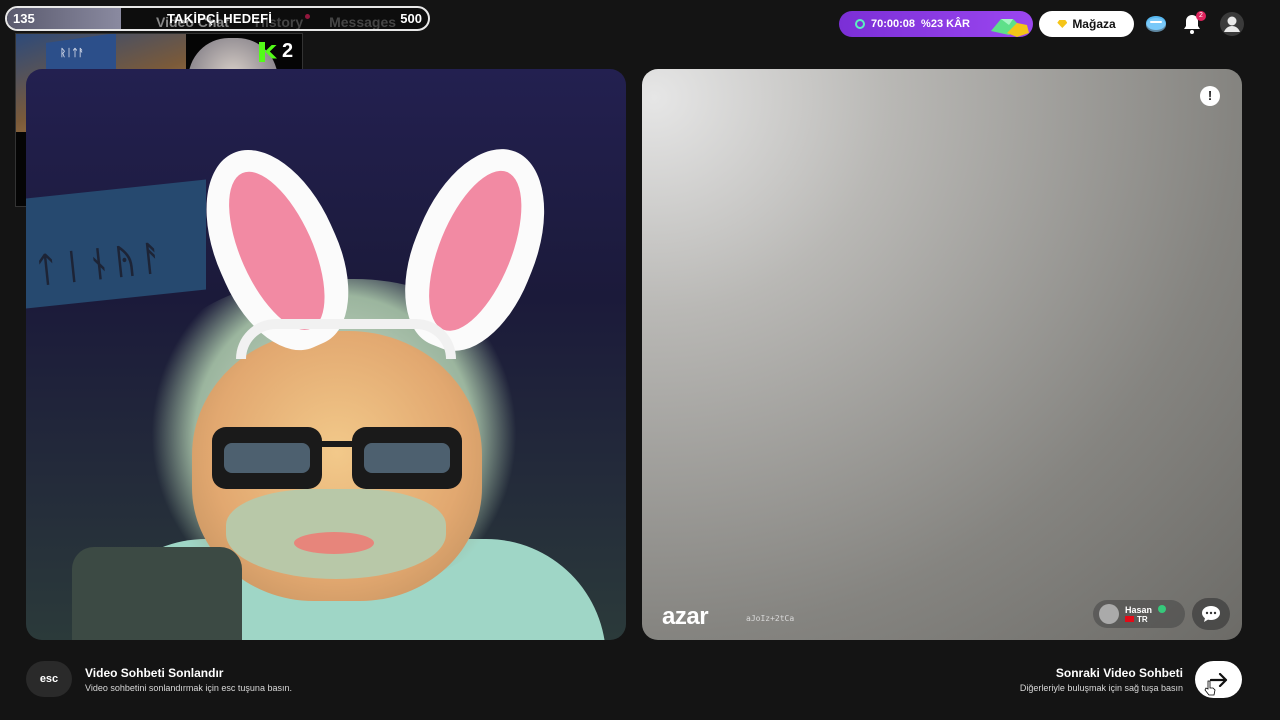 This screenshot has height=720, width=1280. I want to click on azar-logo: azar, so click(685, 616).